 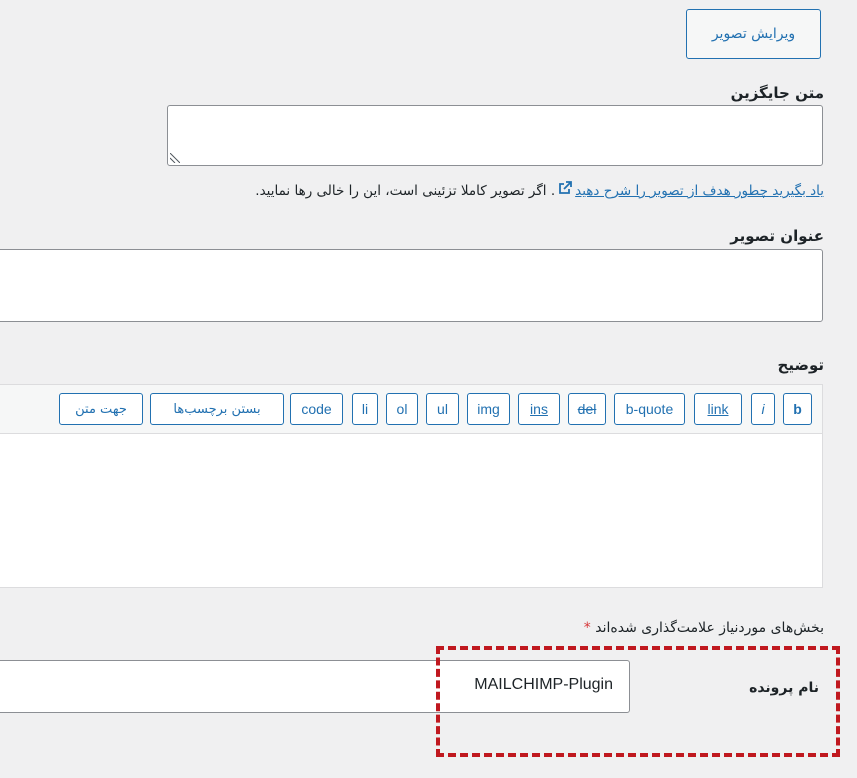 What do you see at coordinates (709, 628) in the screenshot?
I see `required-note-text: بخش‌های موردنیاز علامت‌گذاری شده‌اند` at bounding box center [709, 628].